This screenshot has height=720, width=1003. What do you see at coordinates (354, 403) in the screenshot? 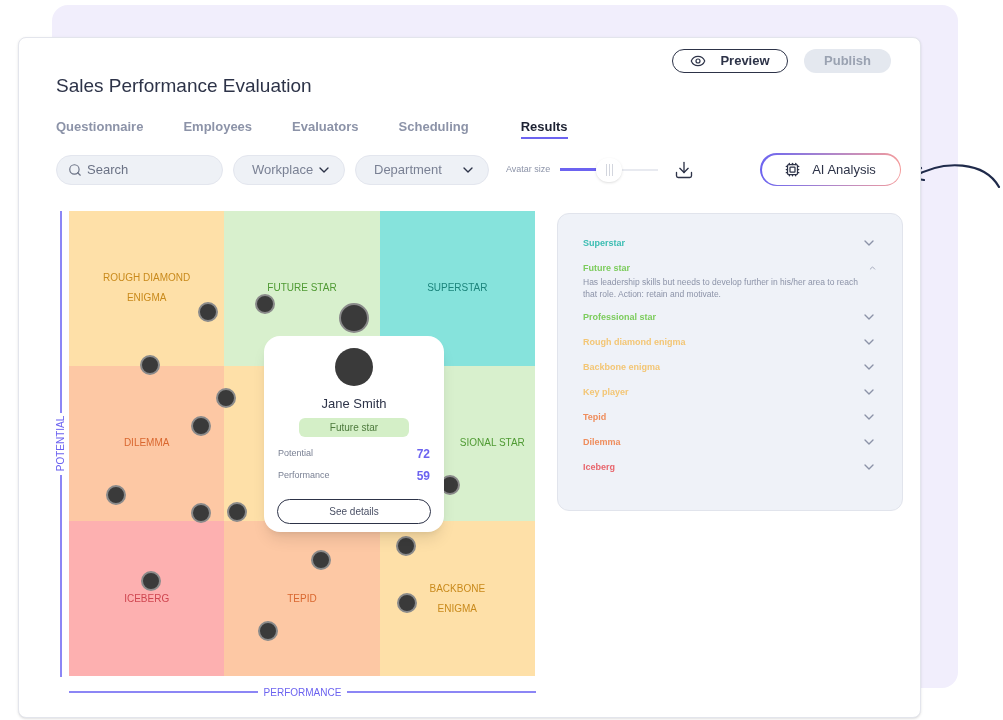
I see `employee-name: Jane Smith` at bounding box center [354, 403].